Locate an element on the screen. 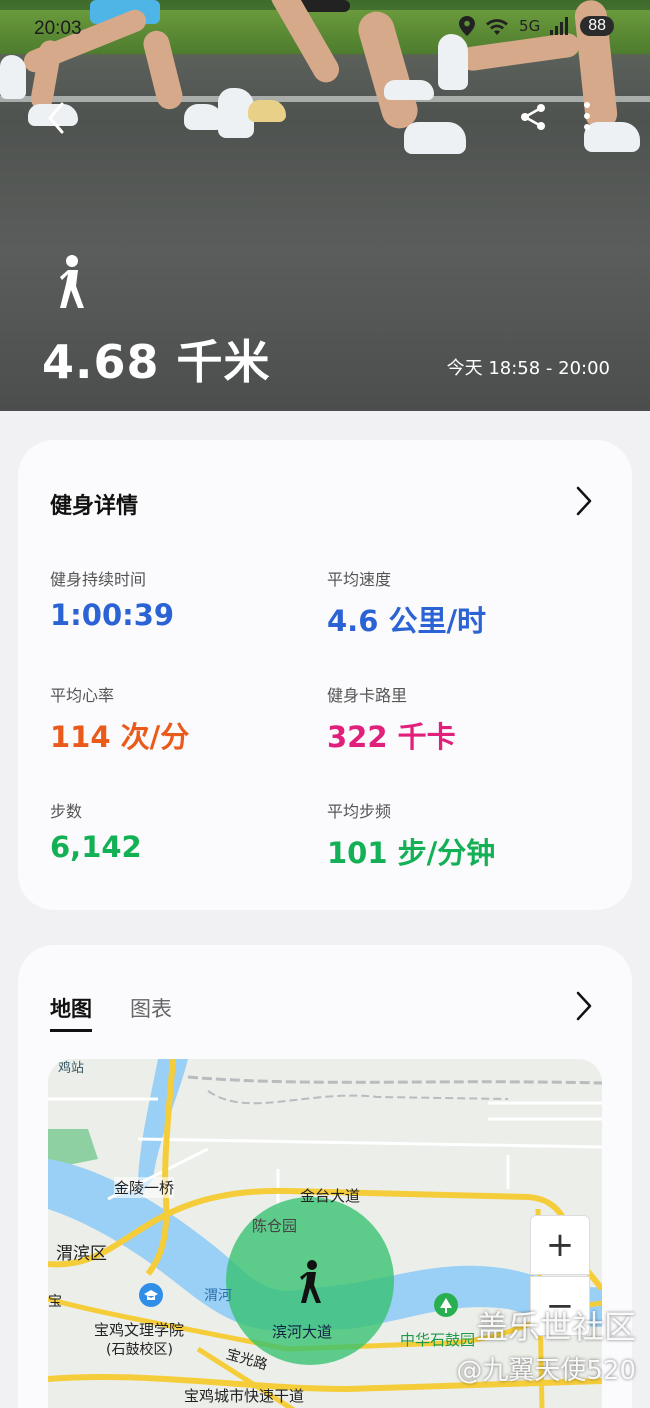 This screenshot has width=650, height=1408. metric-avg-heart-rate: 平均心率 114 次/分 is located at coordinates (119, 719).